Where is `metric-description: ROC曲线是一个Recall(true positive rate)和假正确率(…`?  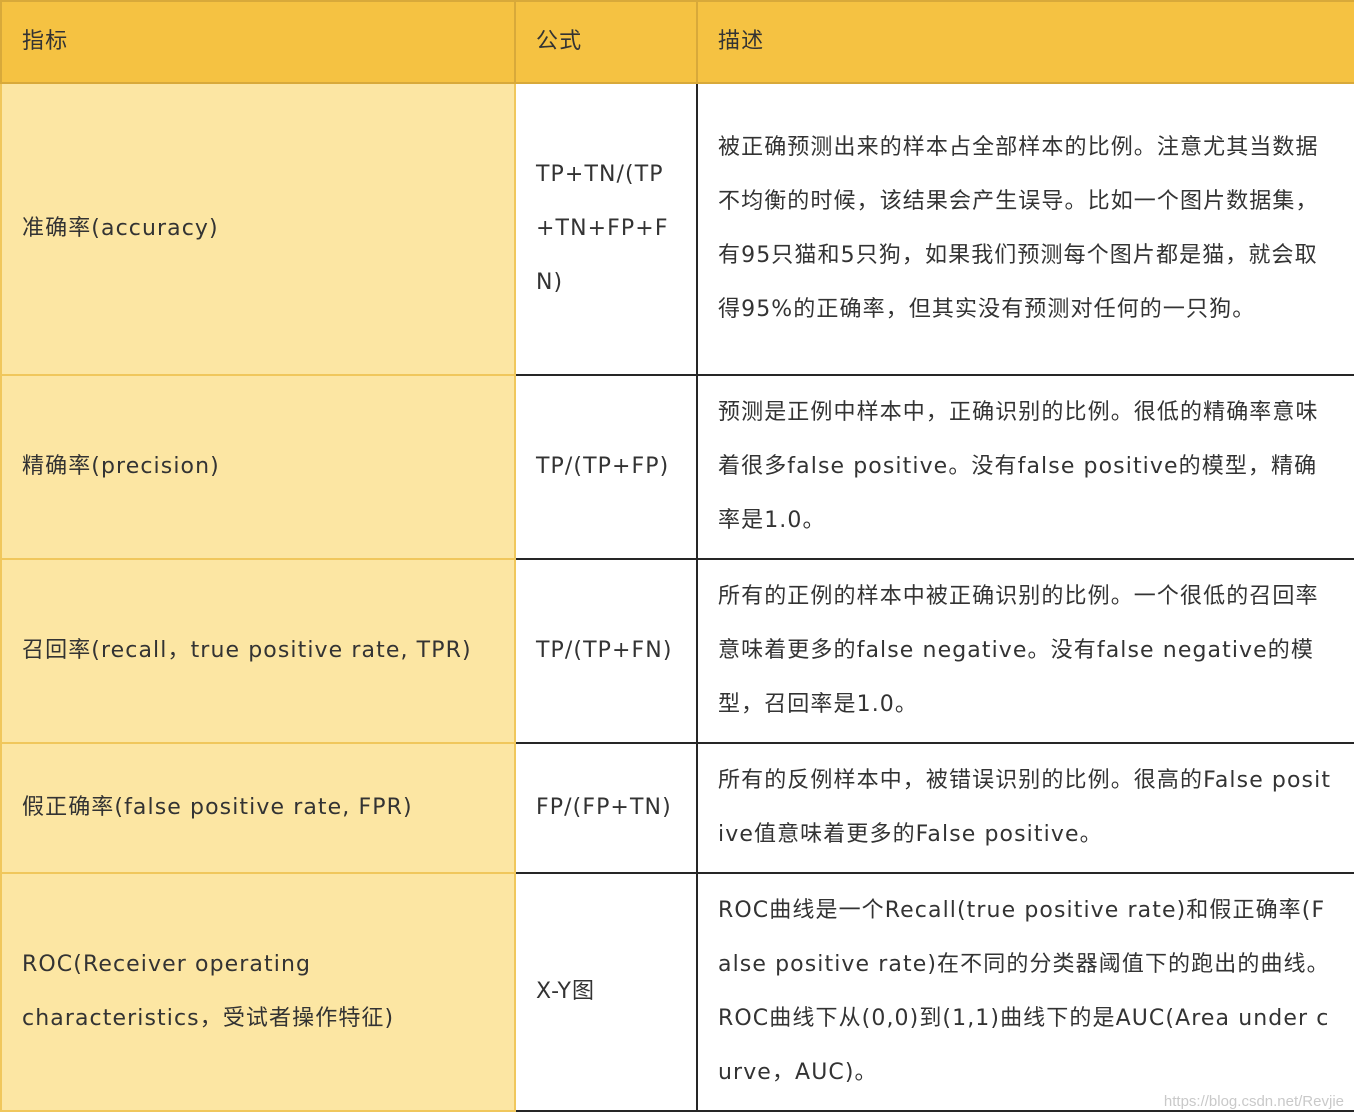 metric-description: ROC曲线是一个Recall(true positive rate)和假正确率(… is located at coordinates (1025, 992).